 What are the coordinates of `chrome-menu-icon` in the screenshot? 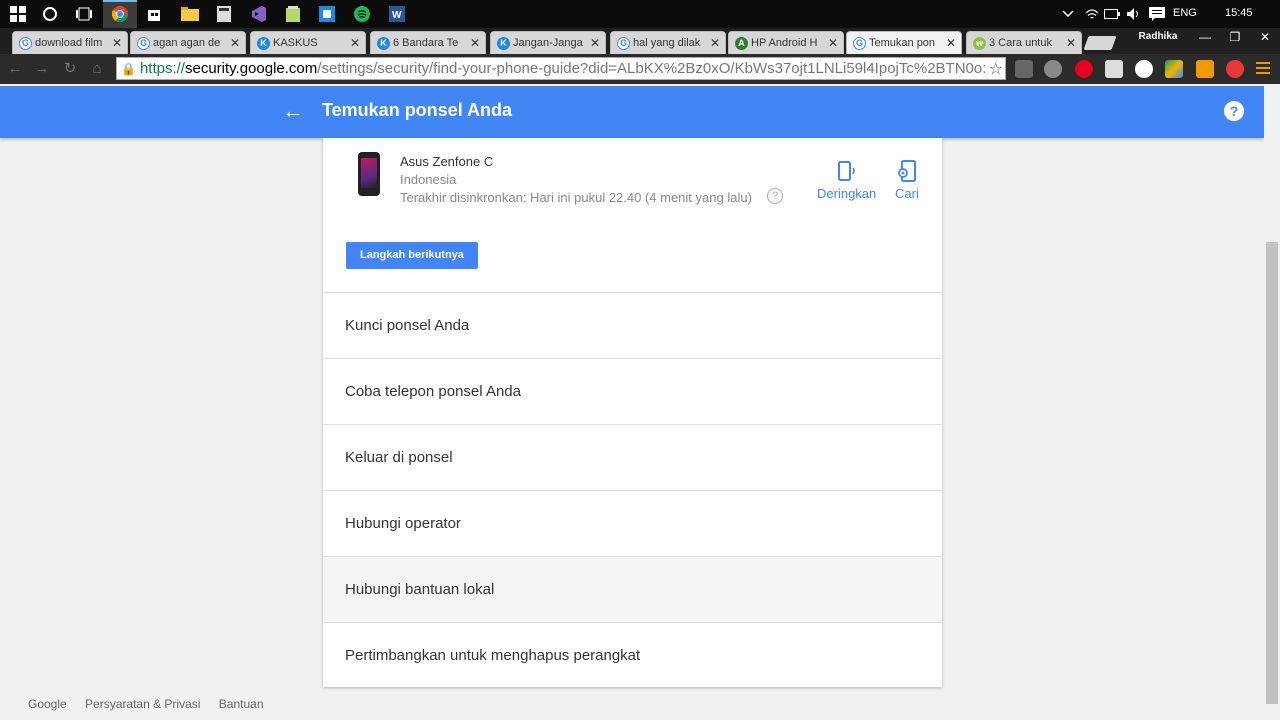 It's located at (1263, 69).